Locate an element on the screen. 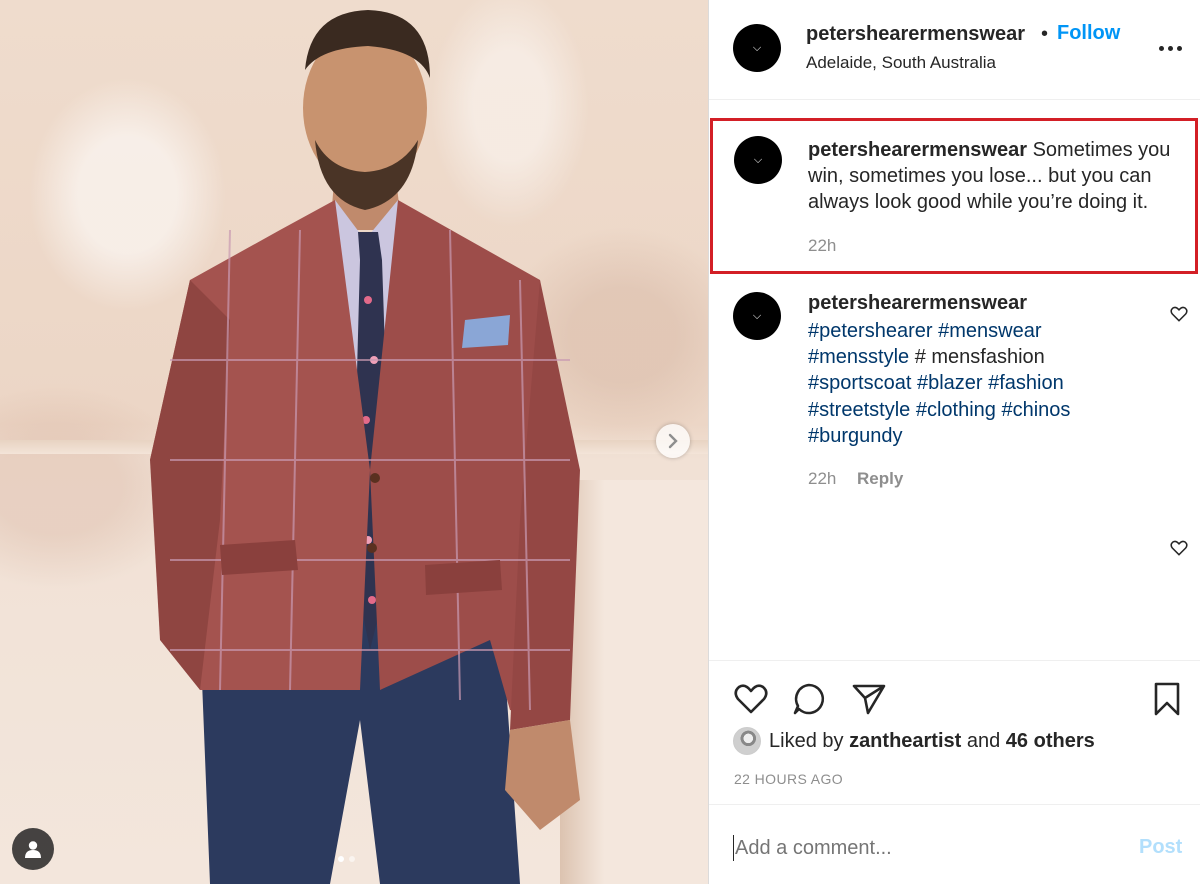 This screenshot has width=1200, height=884. add-comment-bar: Post is located at coordinates (954, 844).